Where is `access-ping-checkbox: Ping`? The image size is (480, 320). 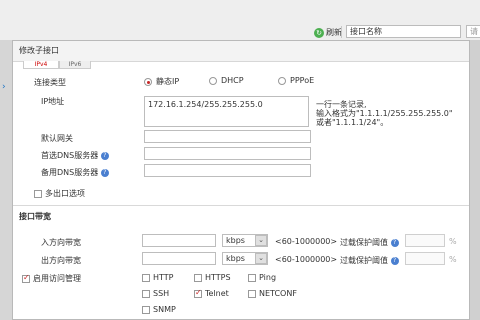
access-ping-checkbox: Ping is located at coordinates (262, 277).